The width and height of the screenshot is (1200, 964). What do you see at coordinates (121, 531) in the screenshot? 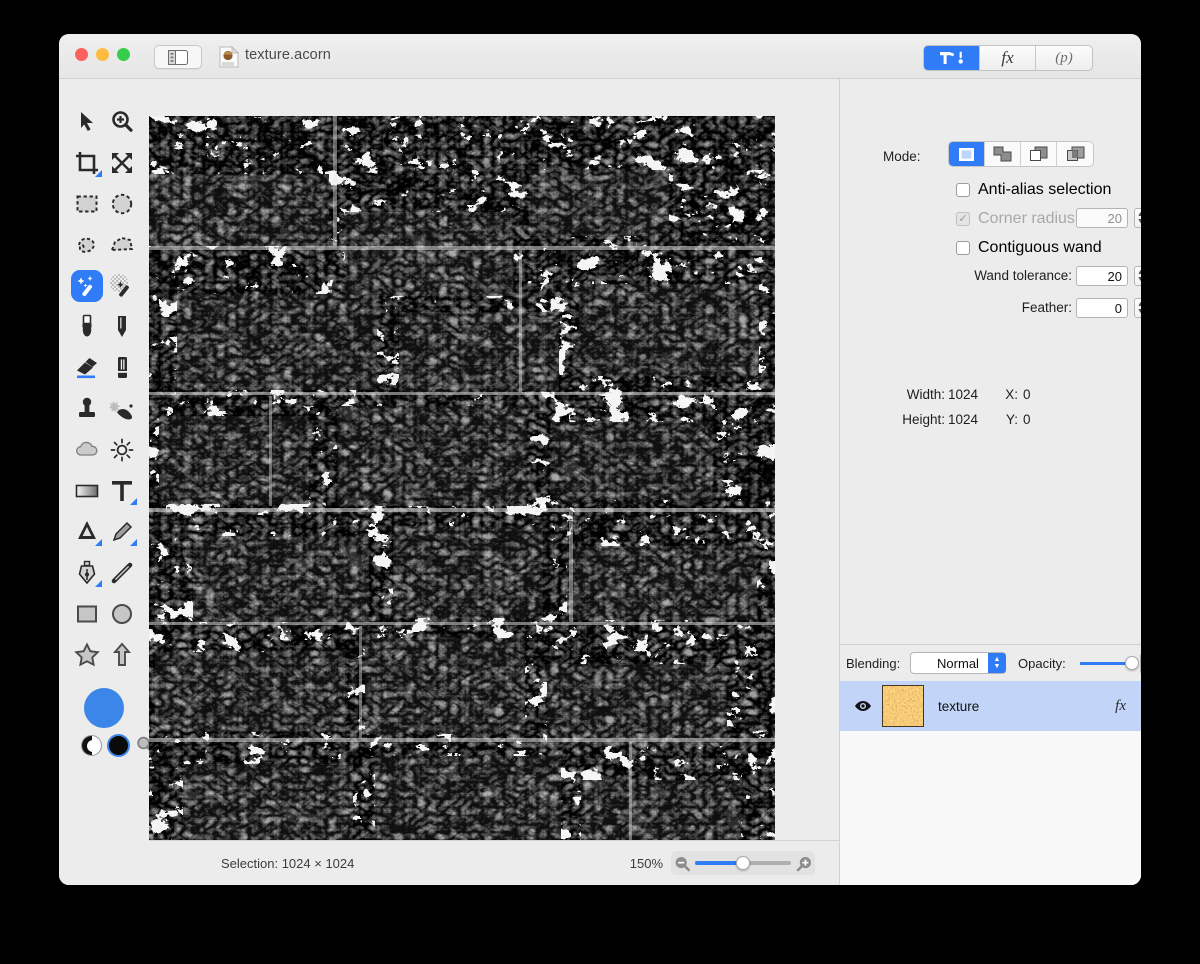
I see `eyedropper-tool` at bounding box center [121, 531].